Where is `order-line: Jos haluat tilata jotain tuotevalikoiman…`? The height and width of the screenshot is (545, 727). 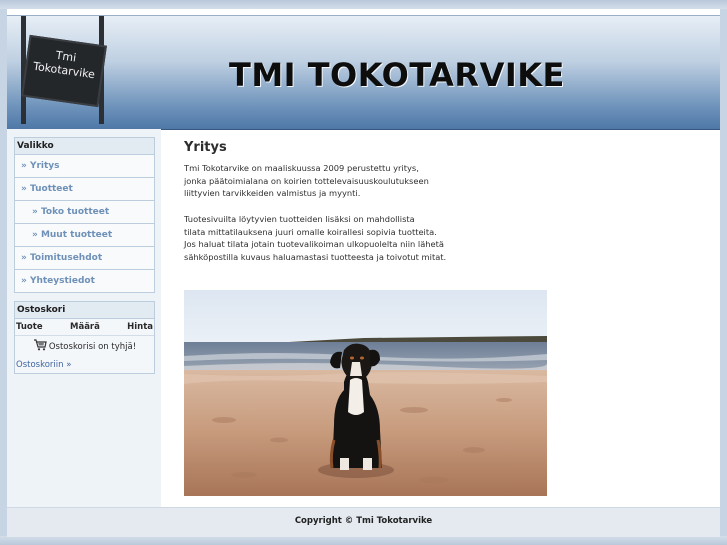
order-line: Jos haluat tilata jotain tuotevalikoiman… is located at coordinates (314, 244).